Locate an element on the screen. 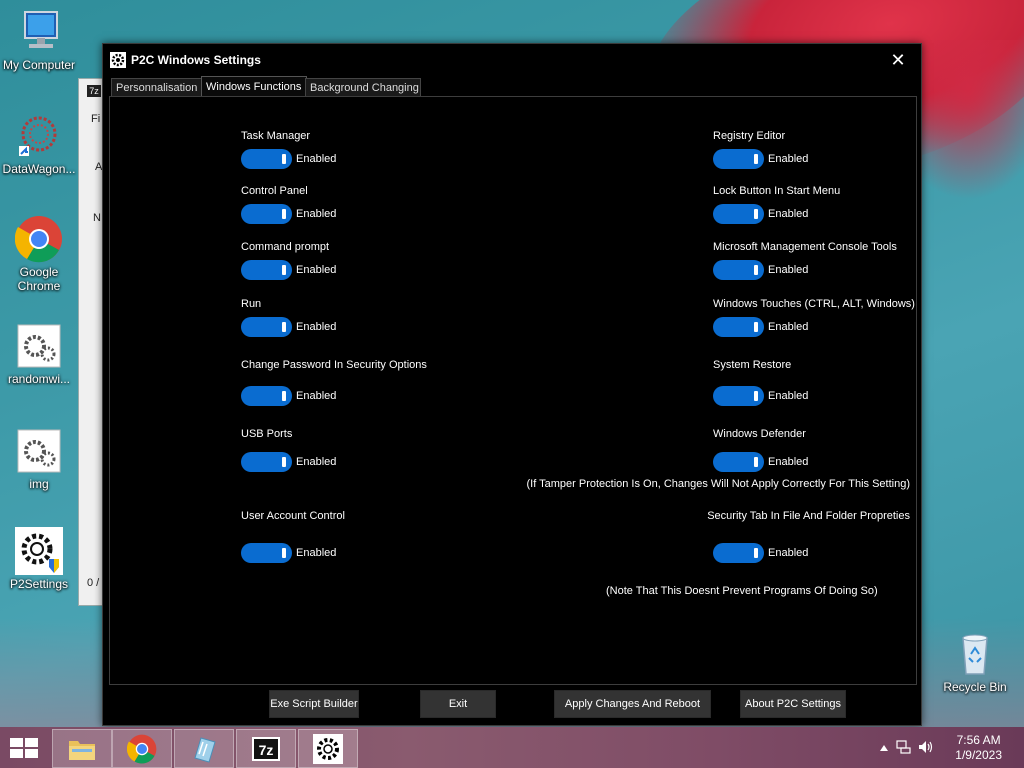 The width and height of the screenshot is (1024, 768). desktop-icon-label: My Computer is located at coordinates (39, 65).